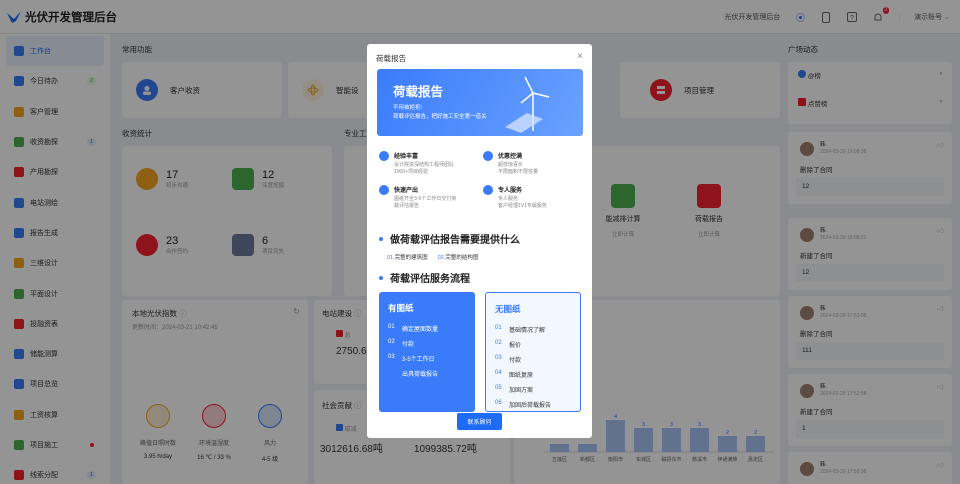  What do you see at coordinates (427, 352) in the screenshot?
I see `with-drawings-card: 有图纸 01 确定屋面数量 02 付款 03 3-5个工作日 出具荷载报告` at bounding box center [427, 352].